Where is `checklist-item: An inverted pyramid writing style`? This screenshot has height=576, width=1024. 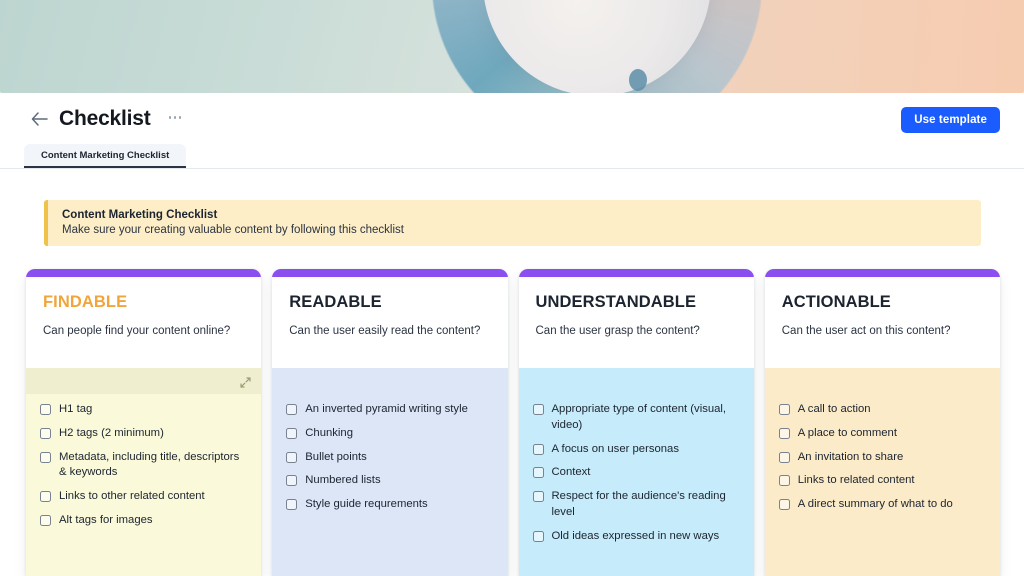 checklist-item: An inverted pyramid writing style is located at coordinates (389, 410).